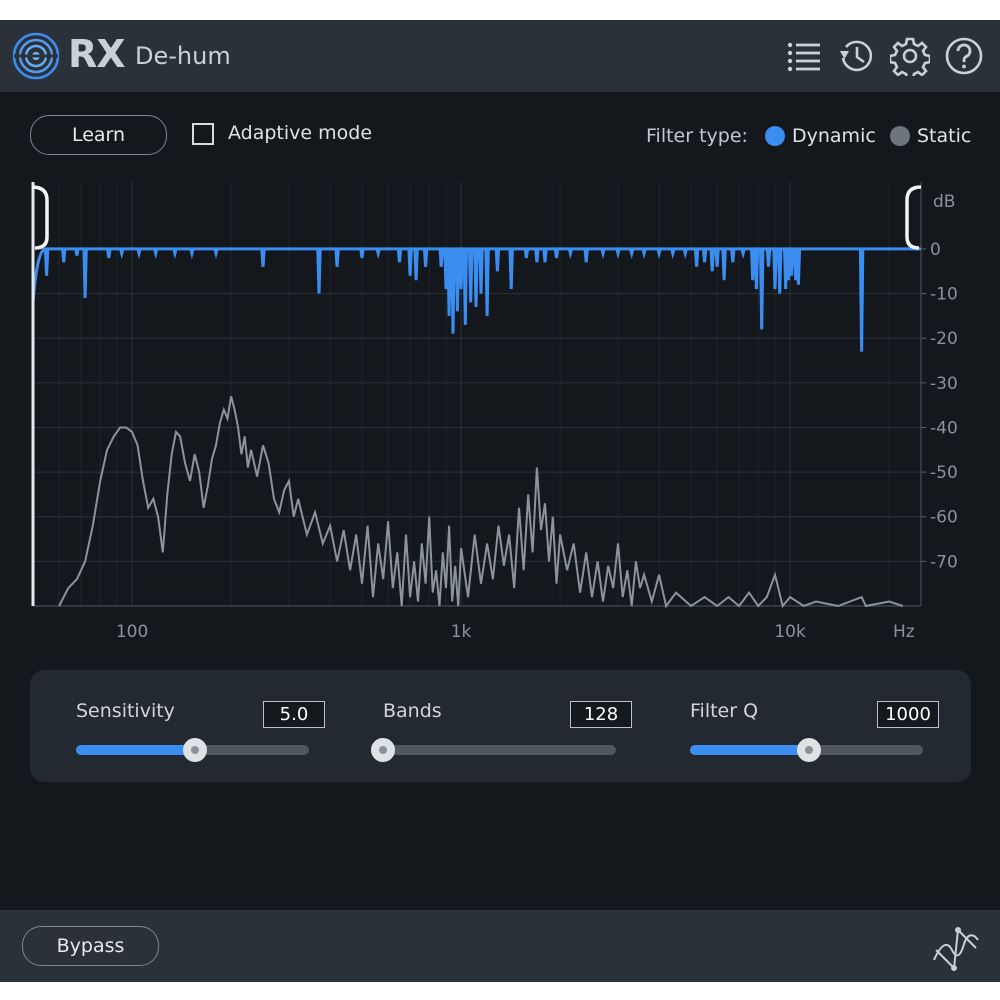  What do you see at coordinates (944, 518) in the screenshot?
I see `y-tick-label: -60` at bounding box center [944, 518].